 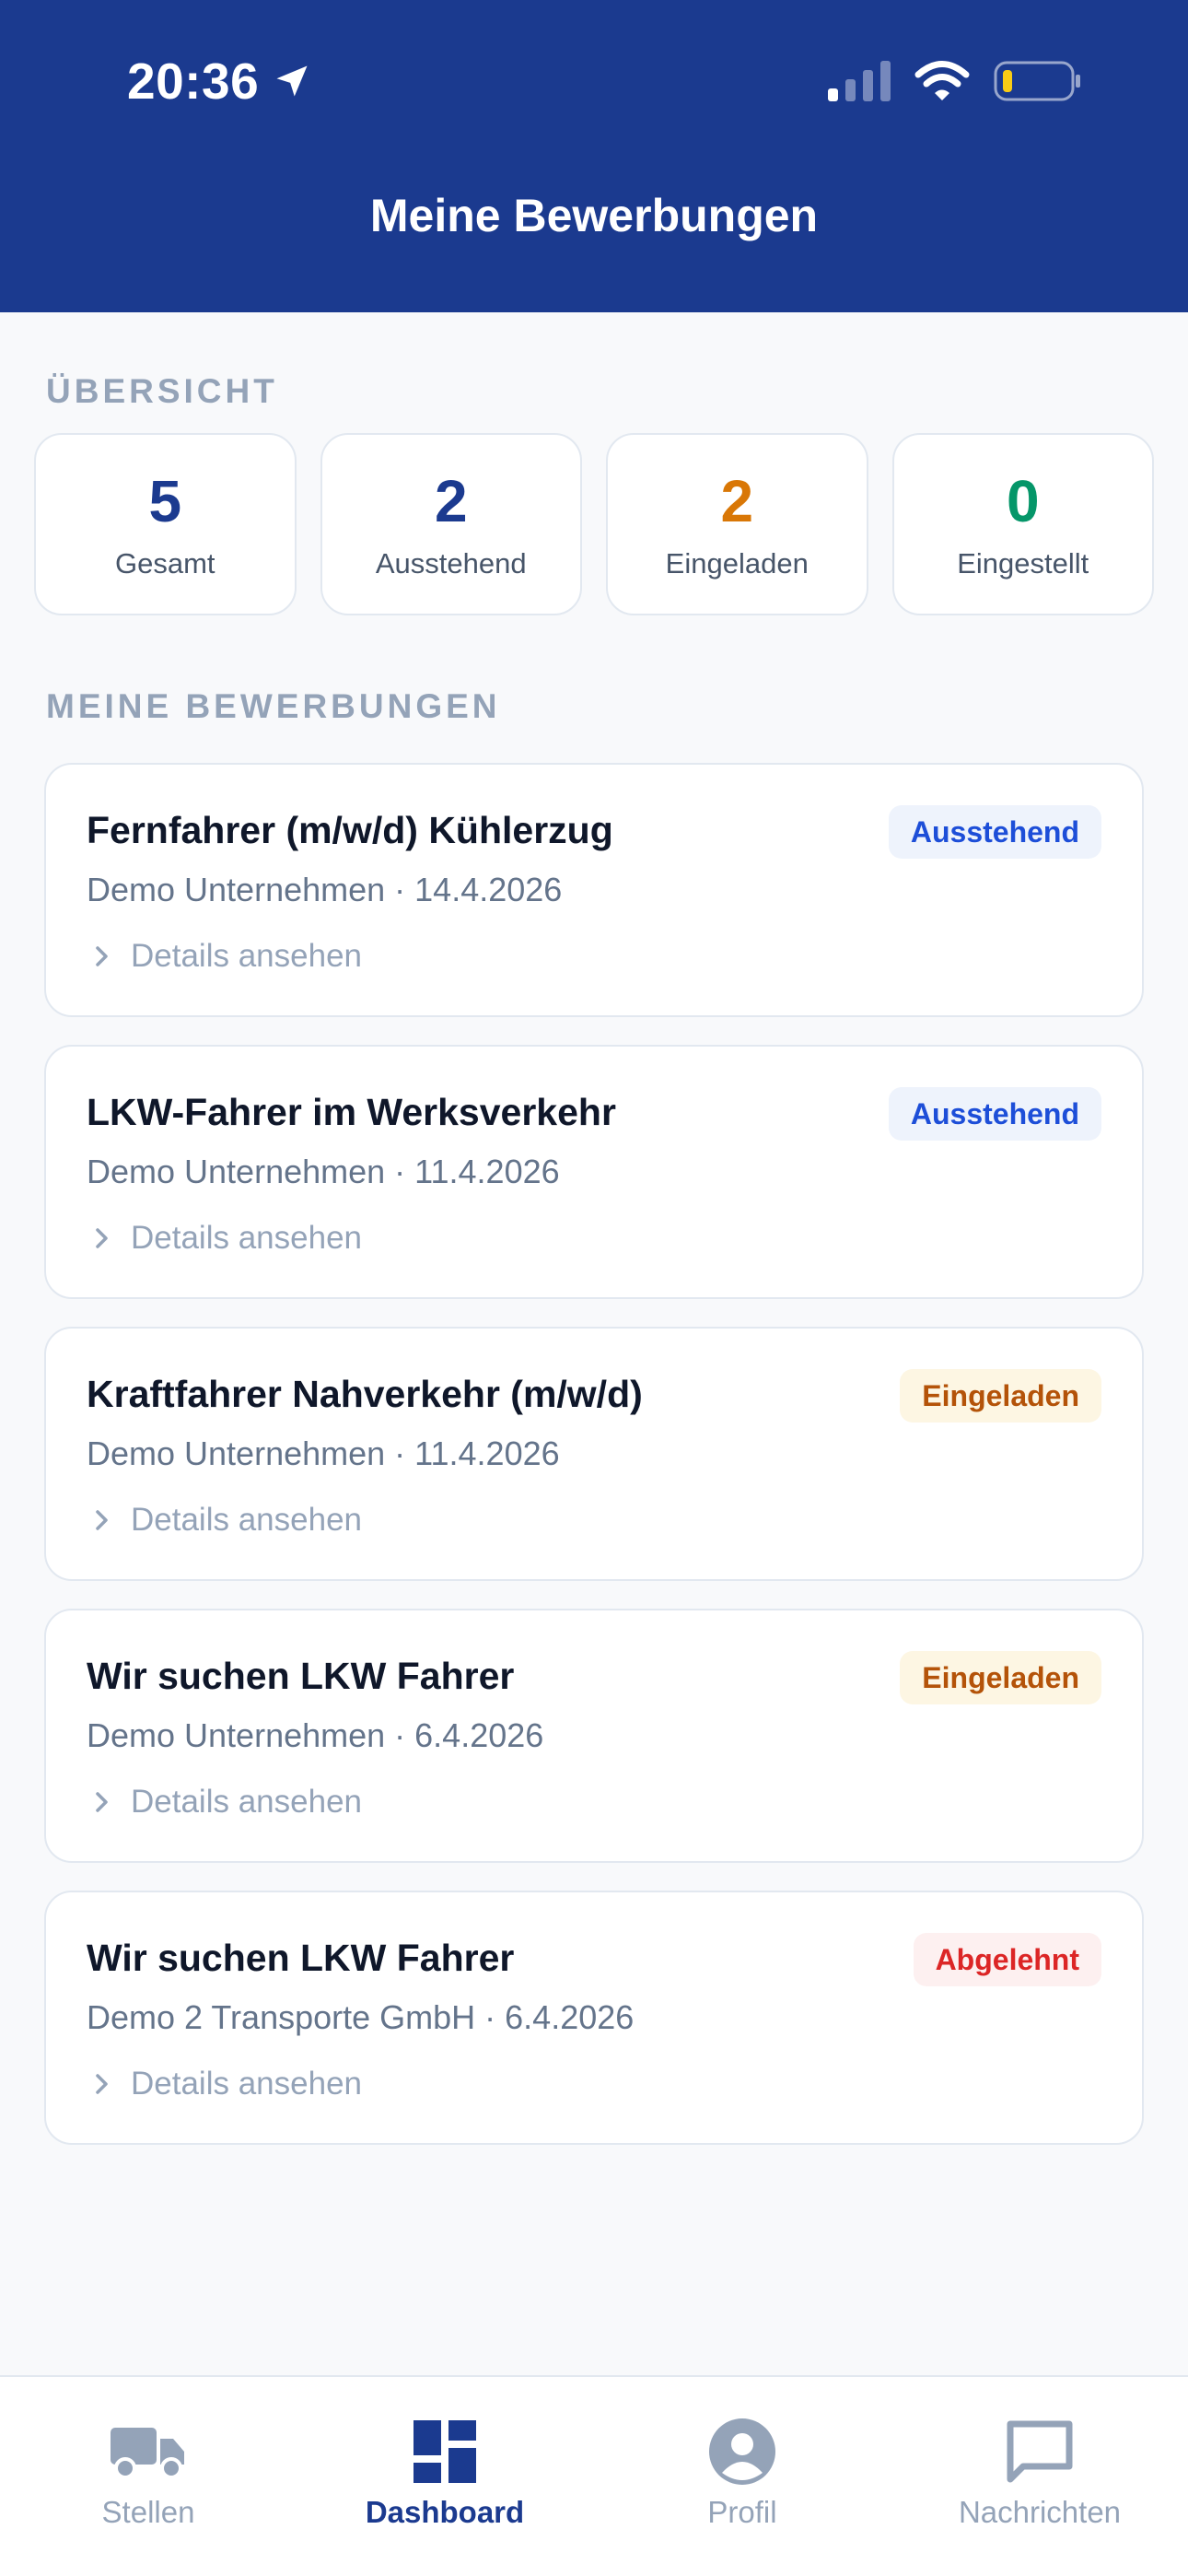 What do you see at coordinates (292, 81) in the screenshot?
I see `location-arrow-icon` at bounding box center [292, 81].